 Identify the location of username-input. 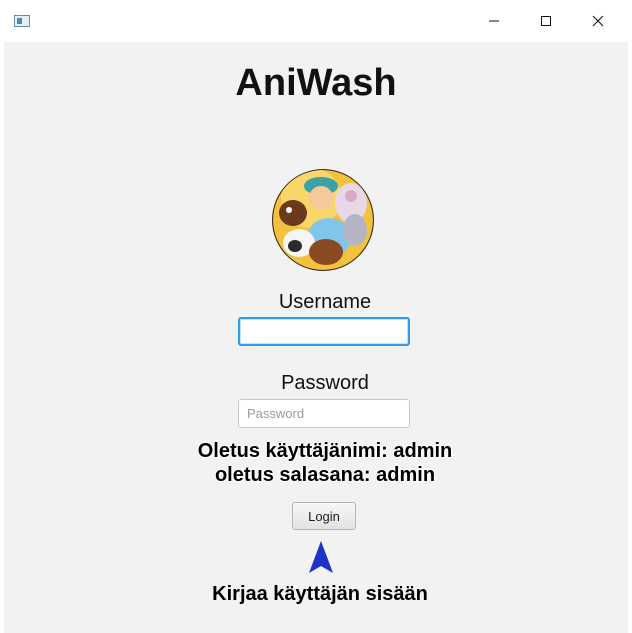
(324, 331).